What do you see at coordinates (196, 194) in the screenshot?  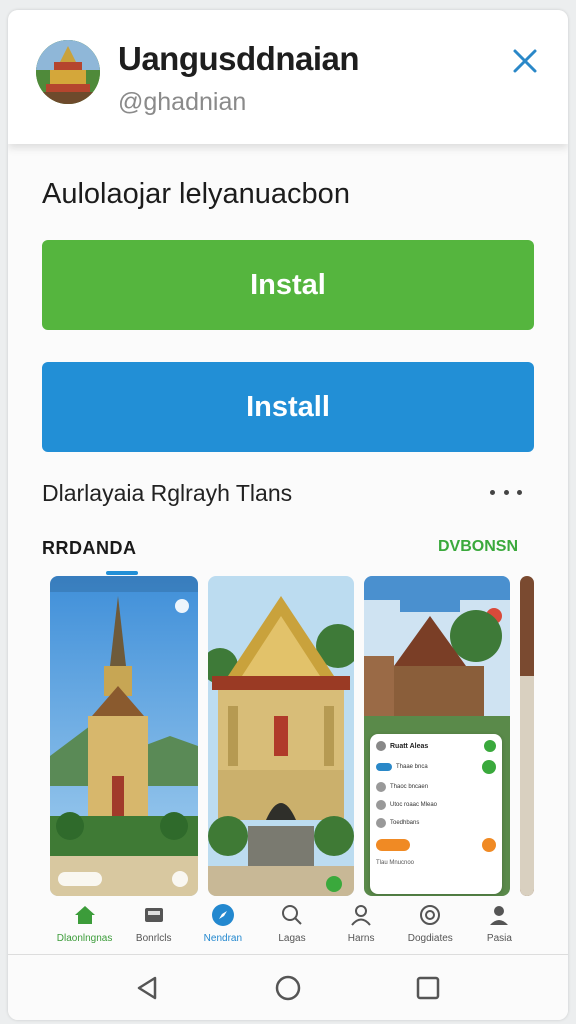 I see `section-title: Aulolaojar lelyanuacbon` at bounding box center [196, 194].